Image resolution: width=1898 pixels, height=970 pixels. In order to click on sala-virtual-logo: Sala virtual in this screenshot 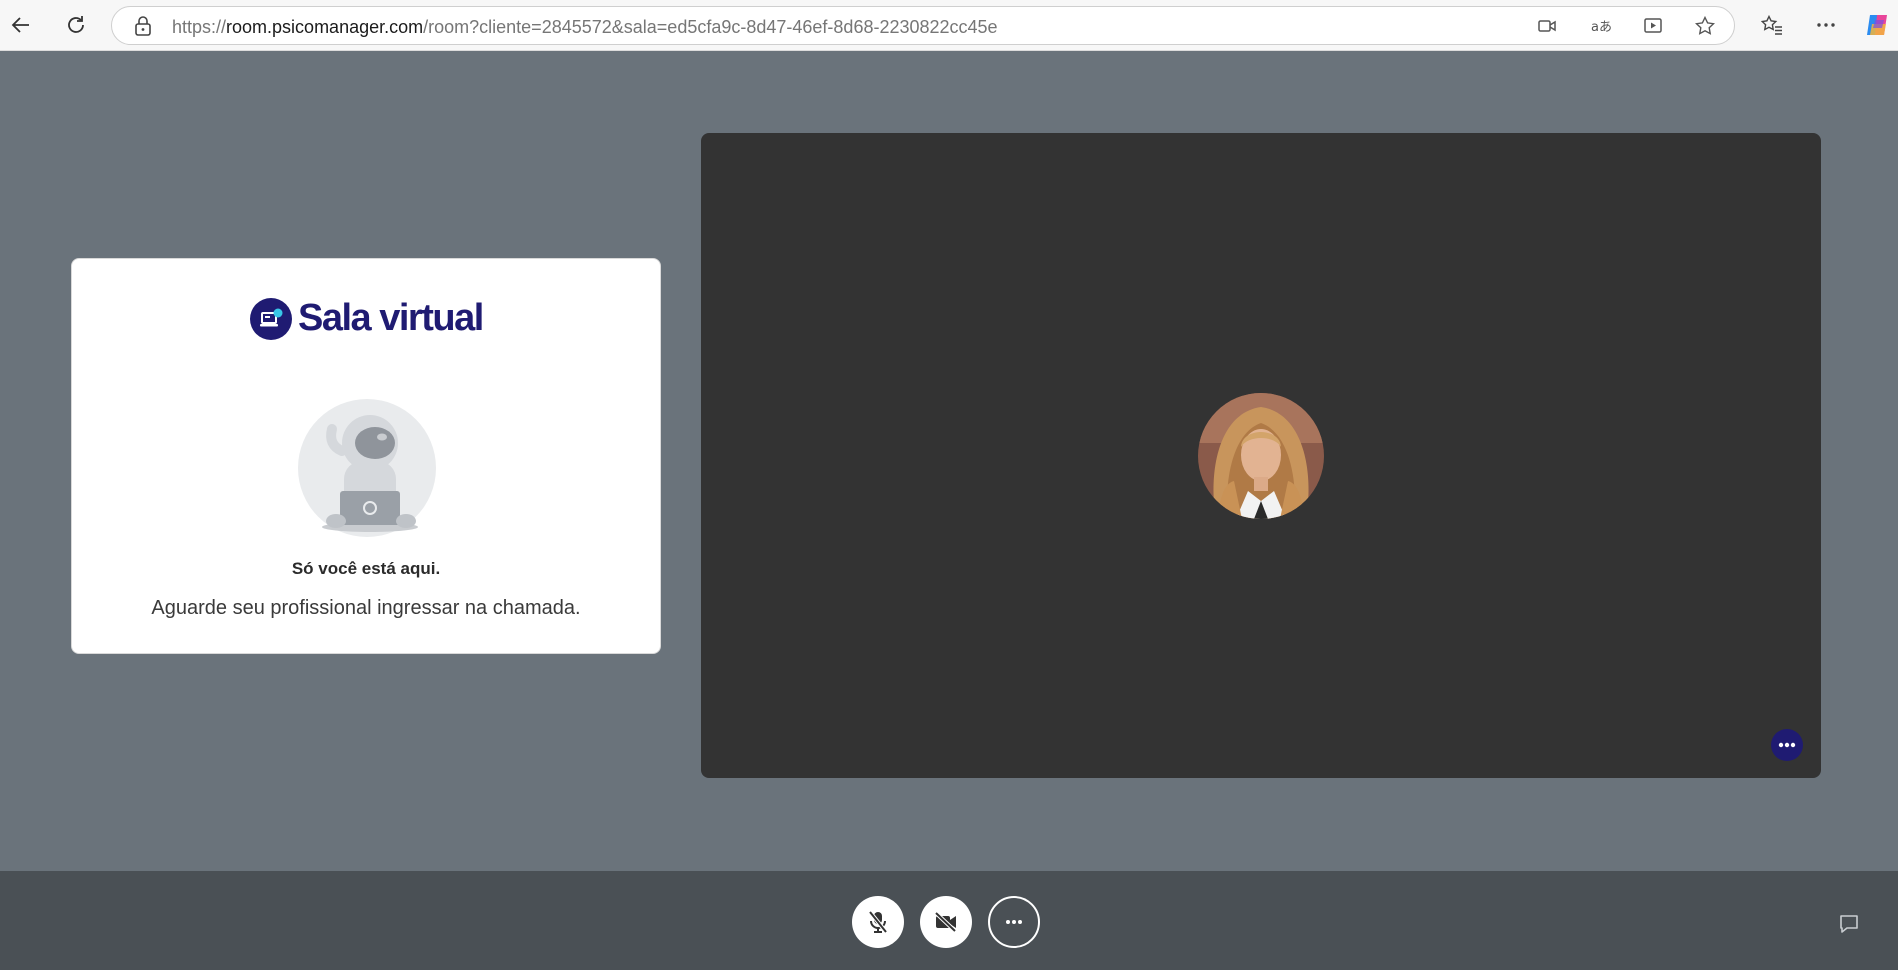, I will do `click(367, 318)`.